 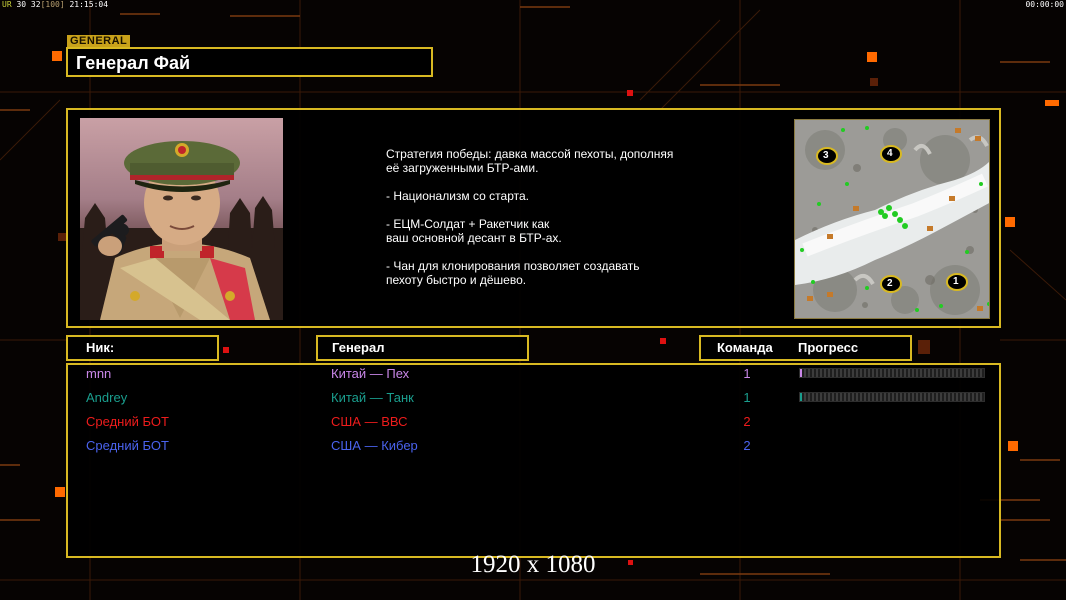 What do you see at coordinates (89, 4) in the screenshot?
I see `status-time: 21:15:04` at bounding box center [89, 4].